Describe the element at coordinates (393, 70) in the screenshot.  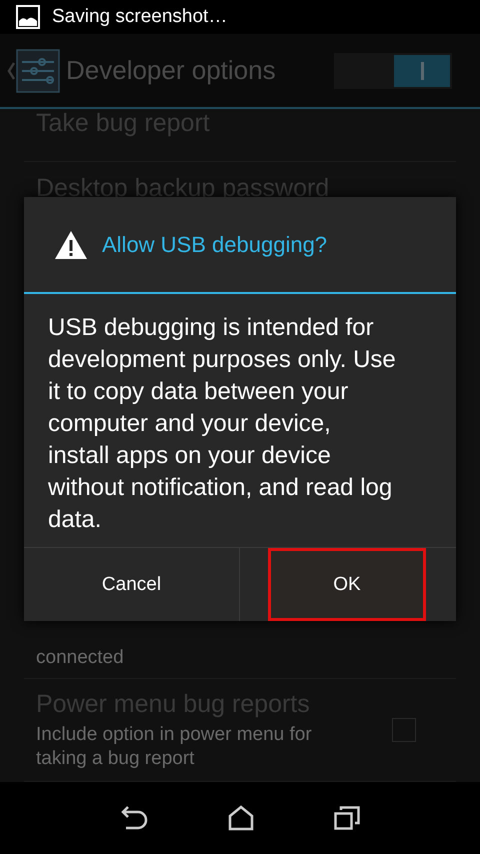
I see `master-switch` at that location.